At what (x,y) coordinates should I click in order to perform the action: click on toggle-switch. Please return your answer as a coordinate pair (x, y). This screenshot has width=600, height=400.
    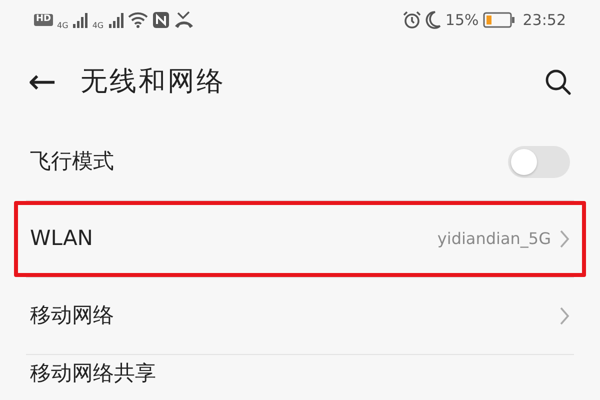
    Looking at the image, I should click on (539, 162).